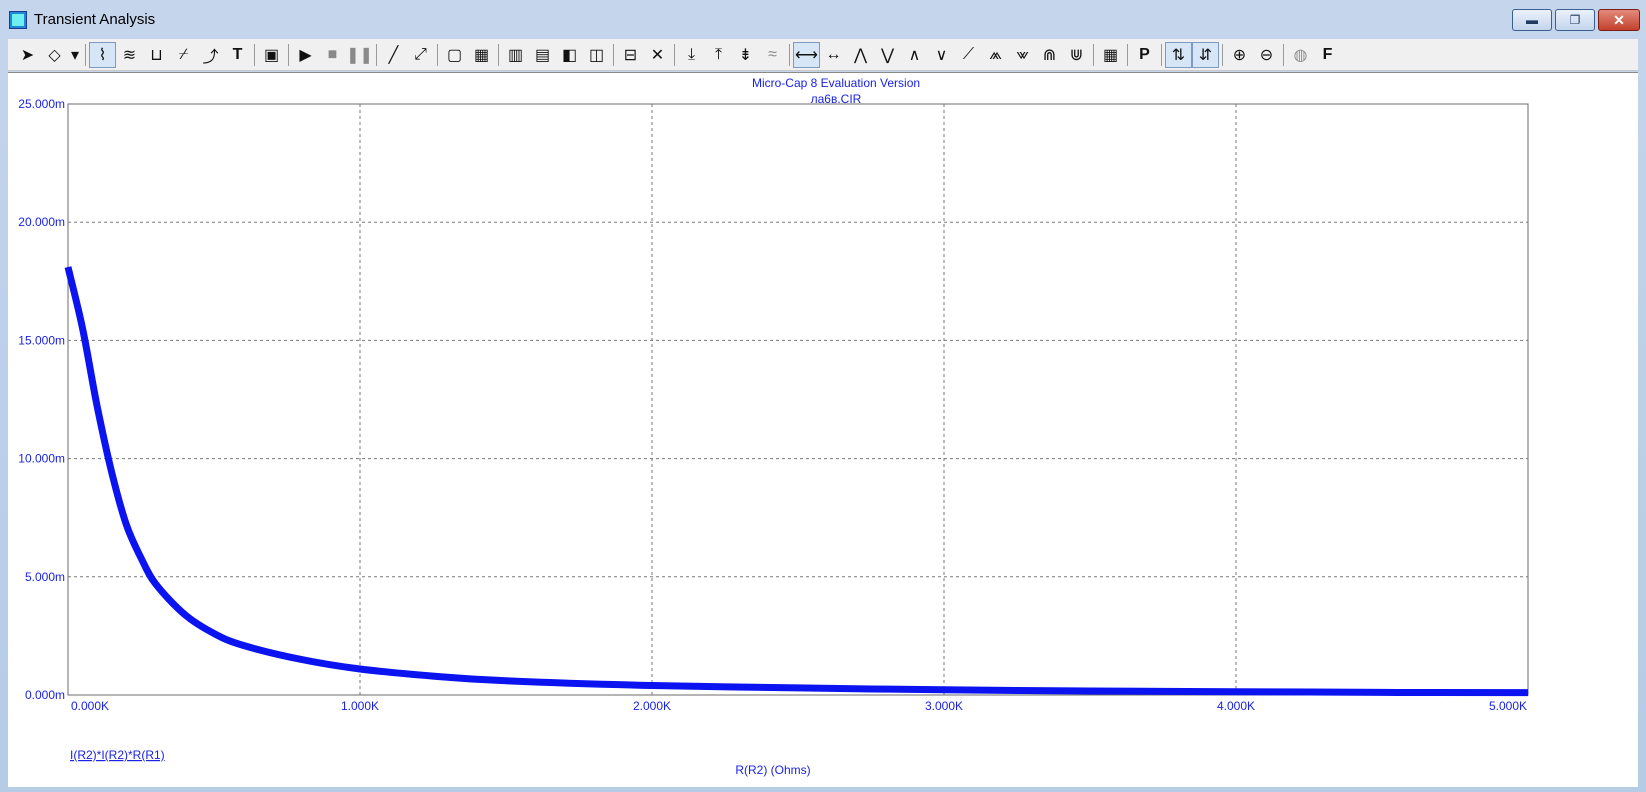 This screenshot has height=792, width=1646. What do you see at coordinates (745, 55) in the screenshot?
I see `cursor3-icon: ⇟` at bounding box center [745, 55].